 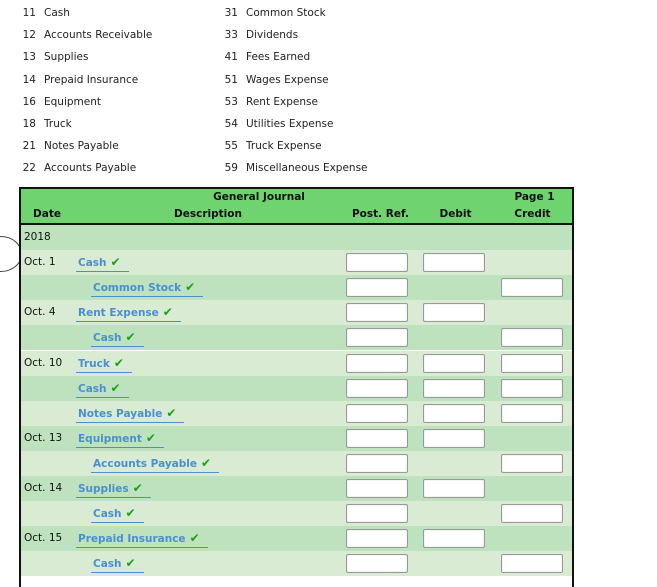 I want to click on account-number: 22, so click(x=29, y=168).